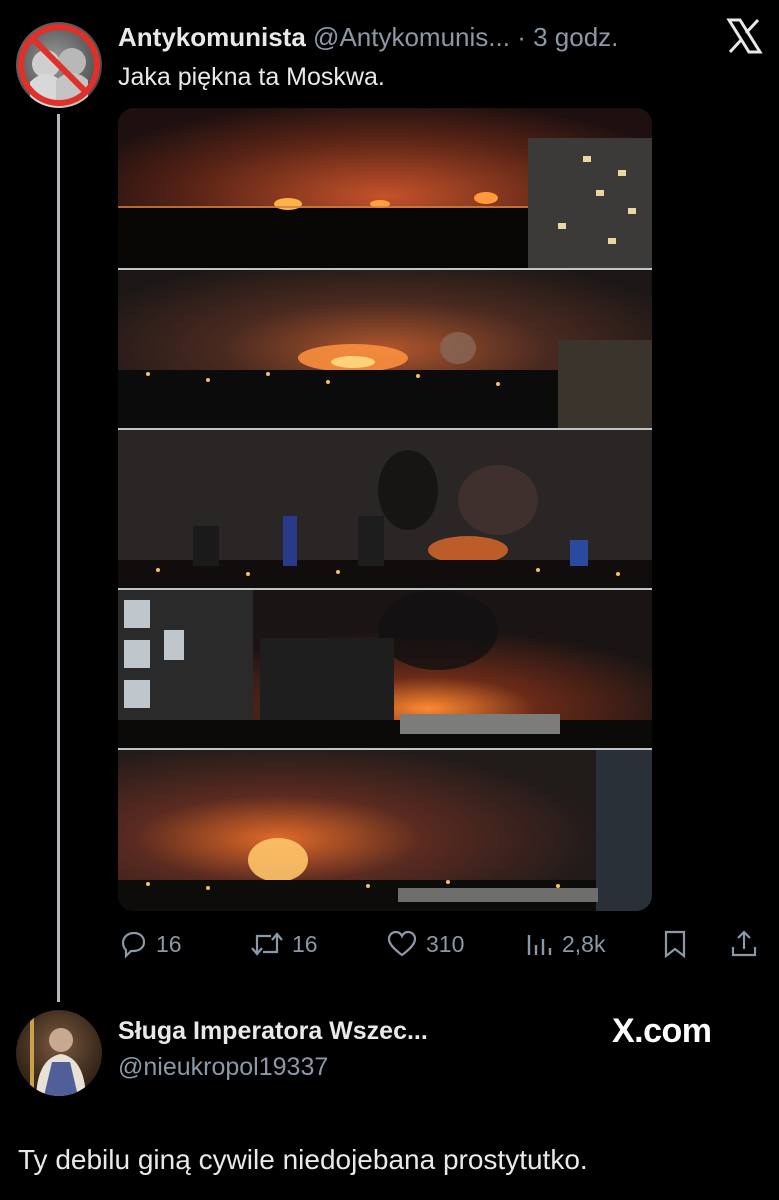  What do you see at coordinates (267, 944) in the screenshot?
I see `repost-icon` at bounding box center [267, 944].